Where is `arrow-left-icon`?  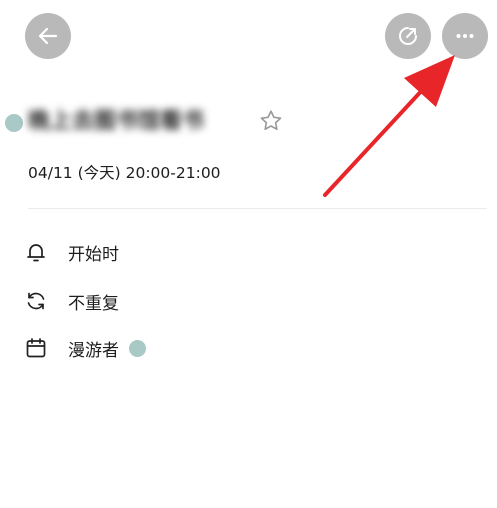 arrow-left-icon is located at coordinates (48, 36).